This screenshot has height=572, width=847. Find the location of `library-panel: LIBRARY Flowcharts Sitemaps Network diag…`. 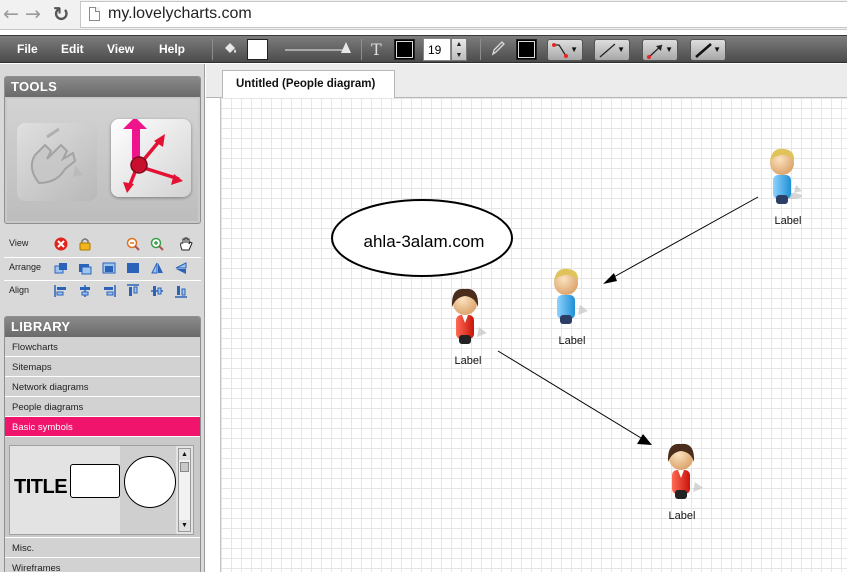

library-panel: LIBRARY Flowcharts Sitemaps Network diag… is located at coordinates (102, 444).